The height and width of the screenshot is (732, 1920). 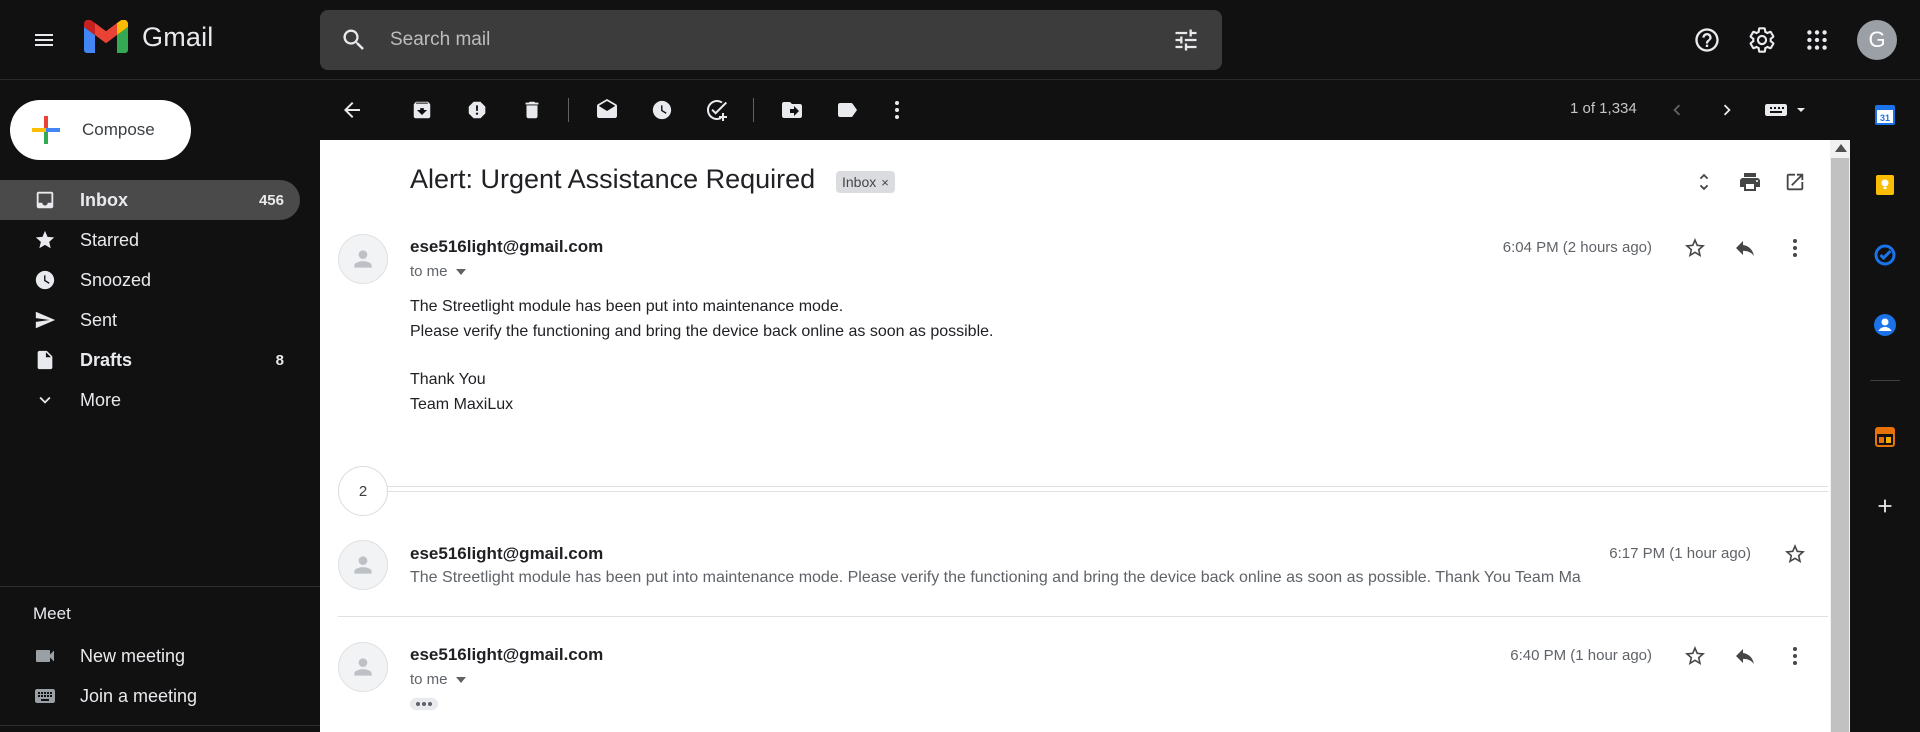 I want to click on join-meeting-item: Join a meeting, so click(x=150, y=696).